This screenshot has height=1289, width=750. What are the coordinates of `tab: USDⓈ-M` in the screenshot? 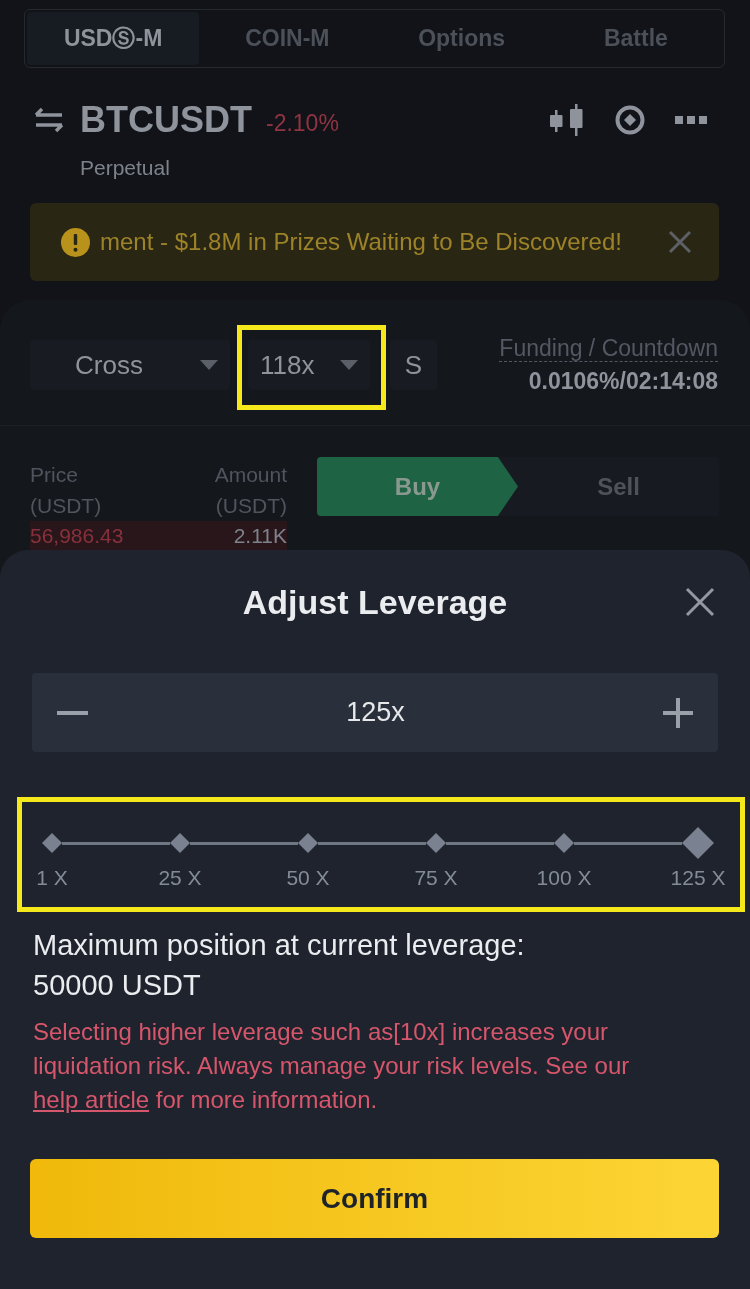 It's located at (113, 38).